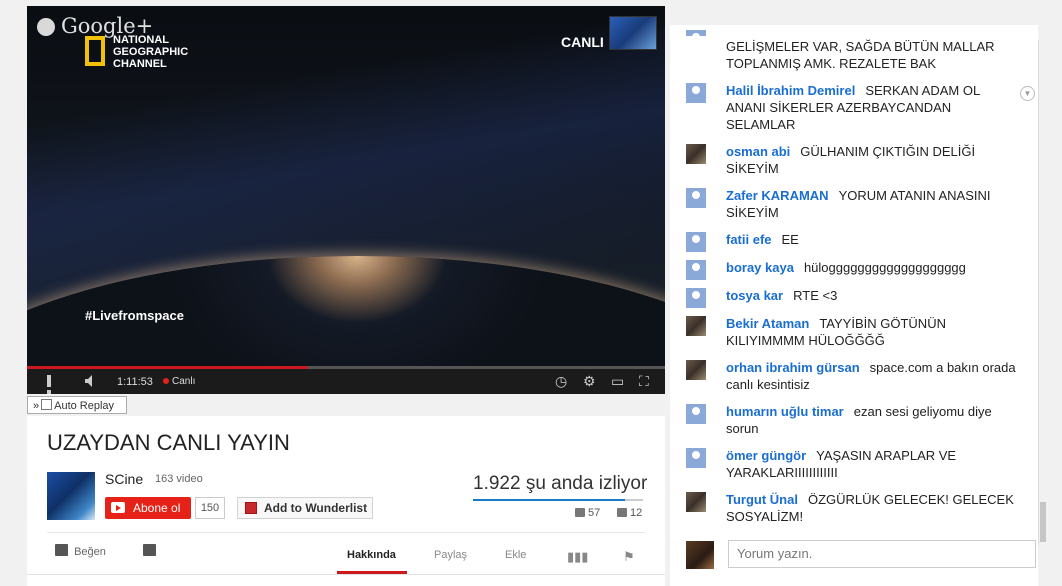 The height and width of the screenshot is (586, 1062). I want to click on watch-later-icon: ◷, so click(561, 381).